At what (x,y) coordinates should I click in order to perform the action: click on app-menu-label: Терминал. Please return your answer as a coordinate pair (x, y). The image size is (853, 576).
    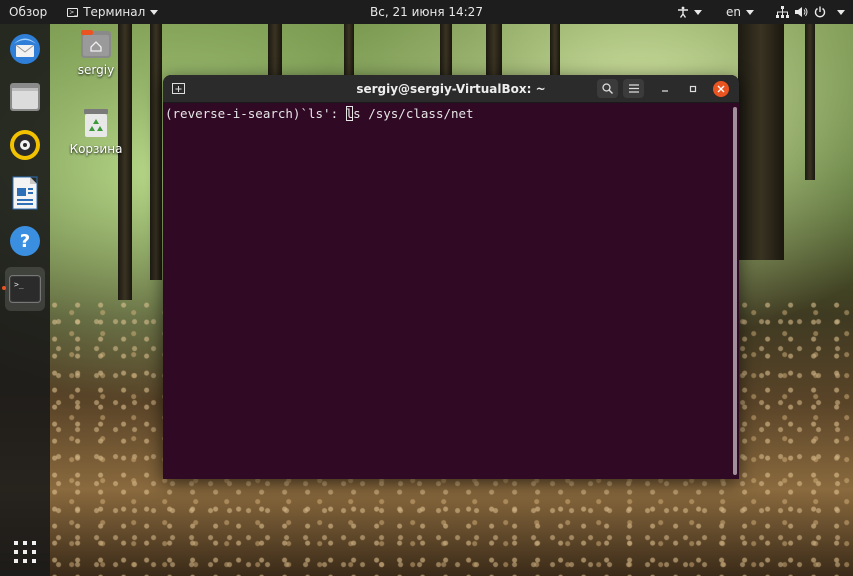
    Looking at the image, I should click on (114, 12).